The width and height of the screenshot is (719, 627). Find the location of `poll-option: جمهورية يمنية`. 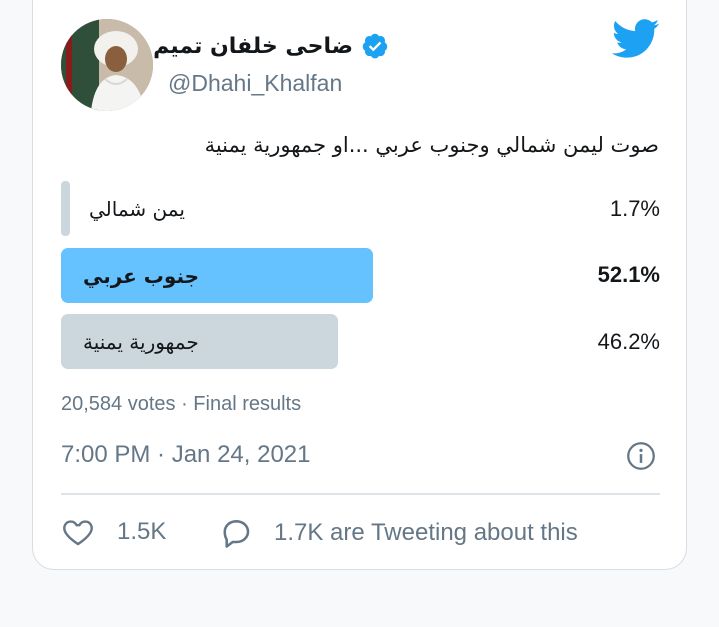

poll-option: جمهورية يمنية is located at coordinates (360, 341).